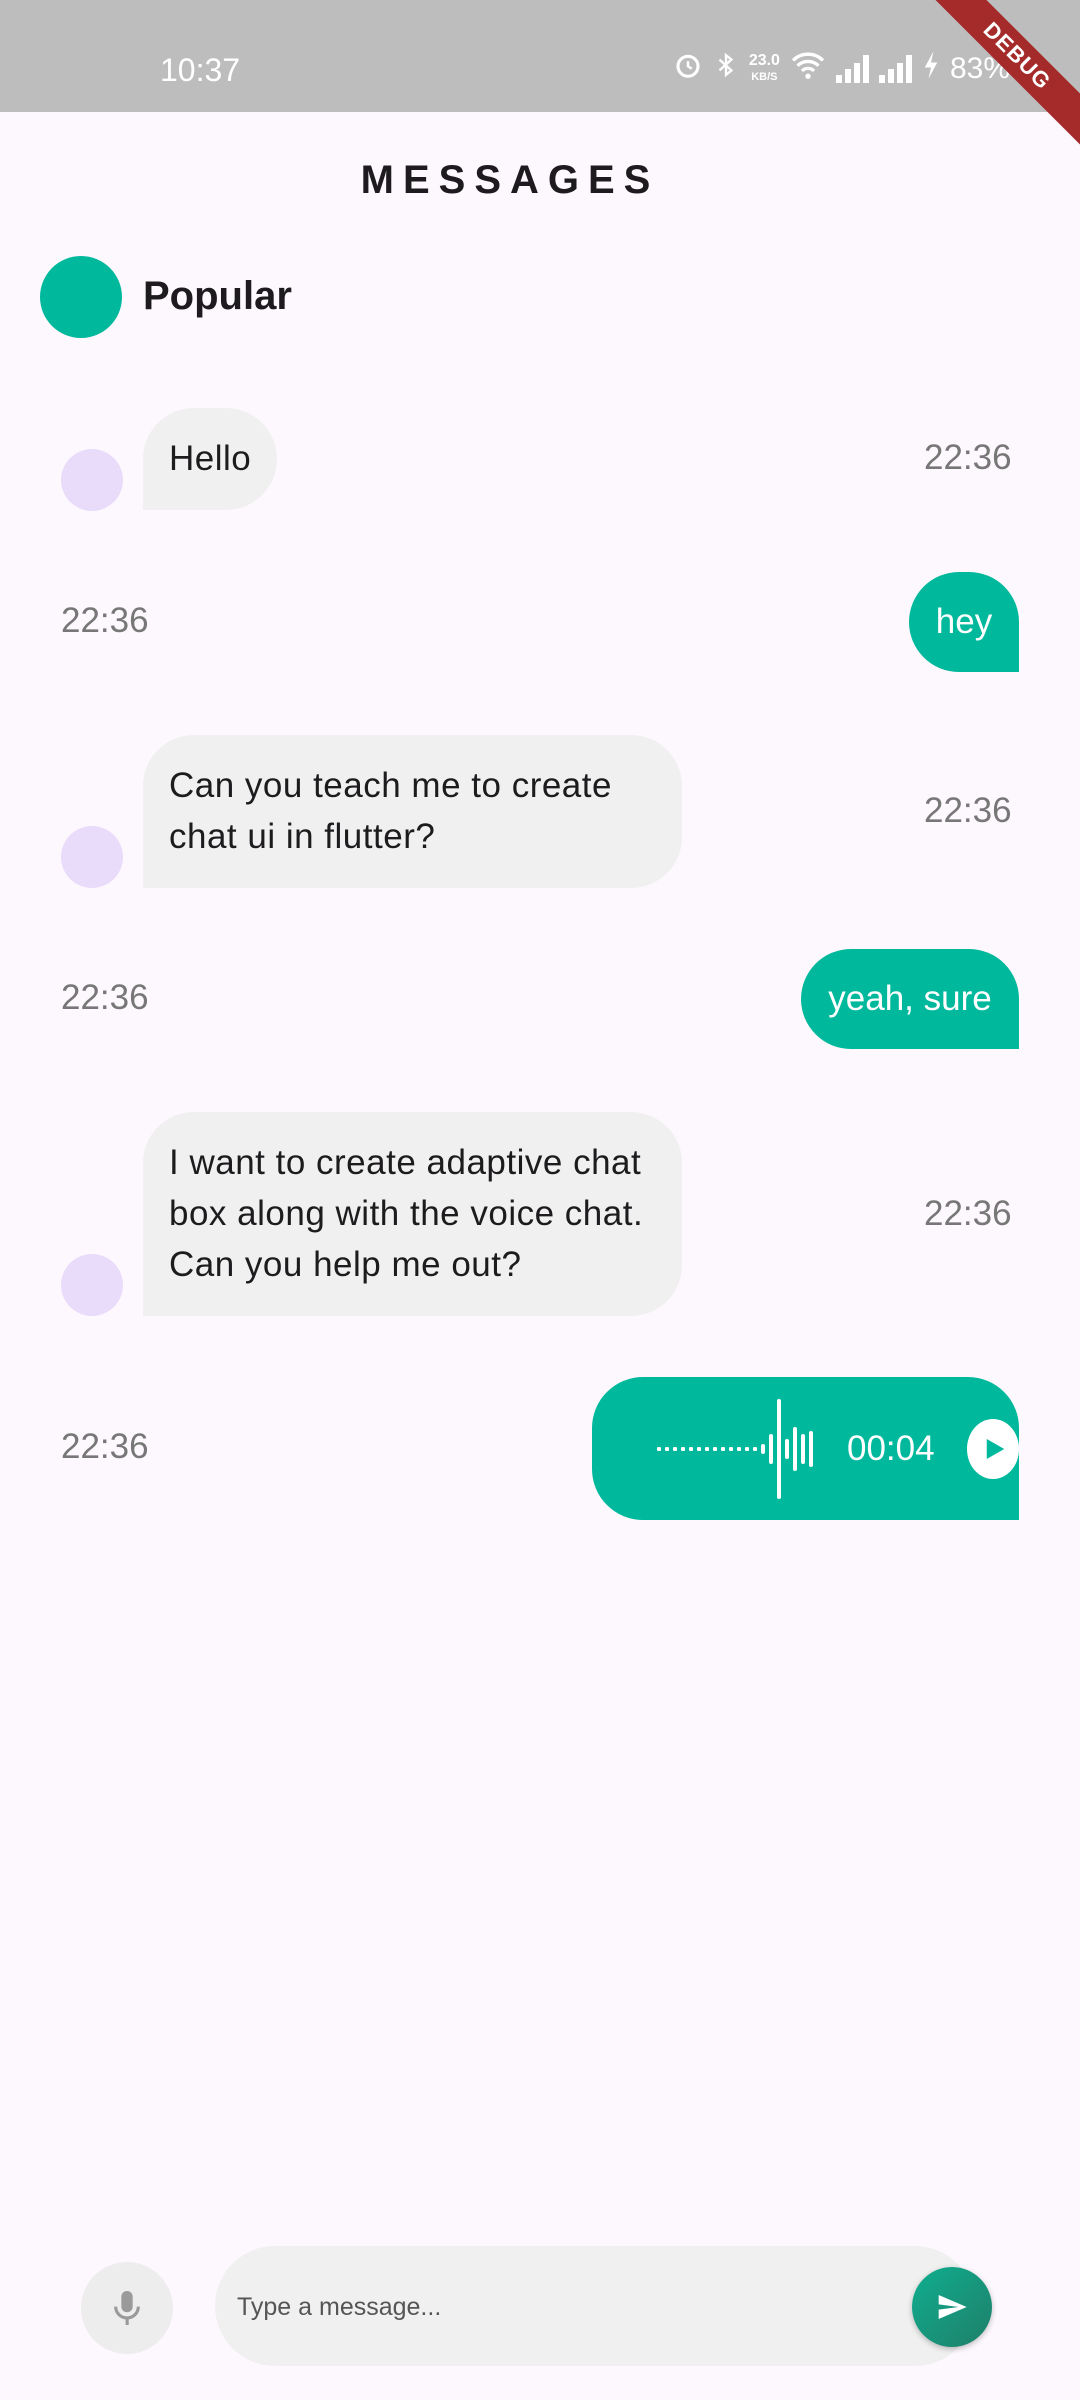  I want to click on voice-waveform, so click(735, 1449).